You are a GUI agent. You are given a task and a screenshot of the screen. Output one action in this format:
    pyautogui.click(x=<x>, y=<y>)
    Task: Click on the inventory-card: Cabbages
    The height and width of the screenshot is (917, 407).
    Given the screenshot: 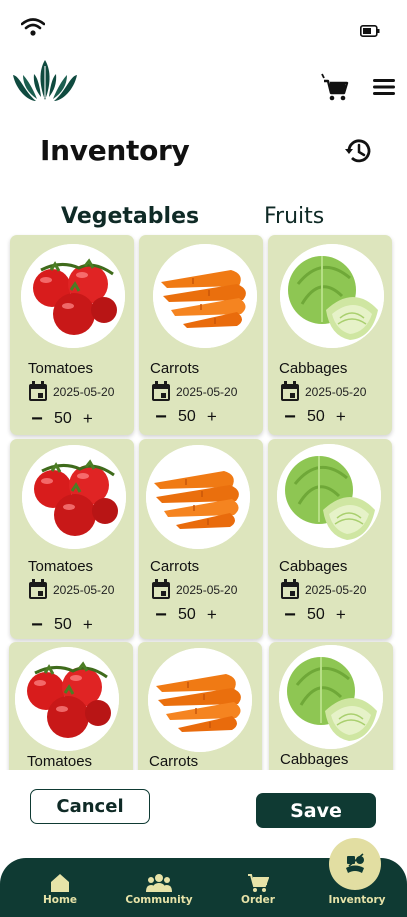 What is the action you would take?
    pyautogui.click(x=331, y=706)
    